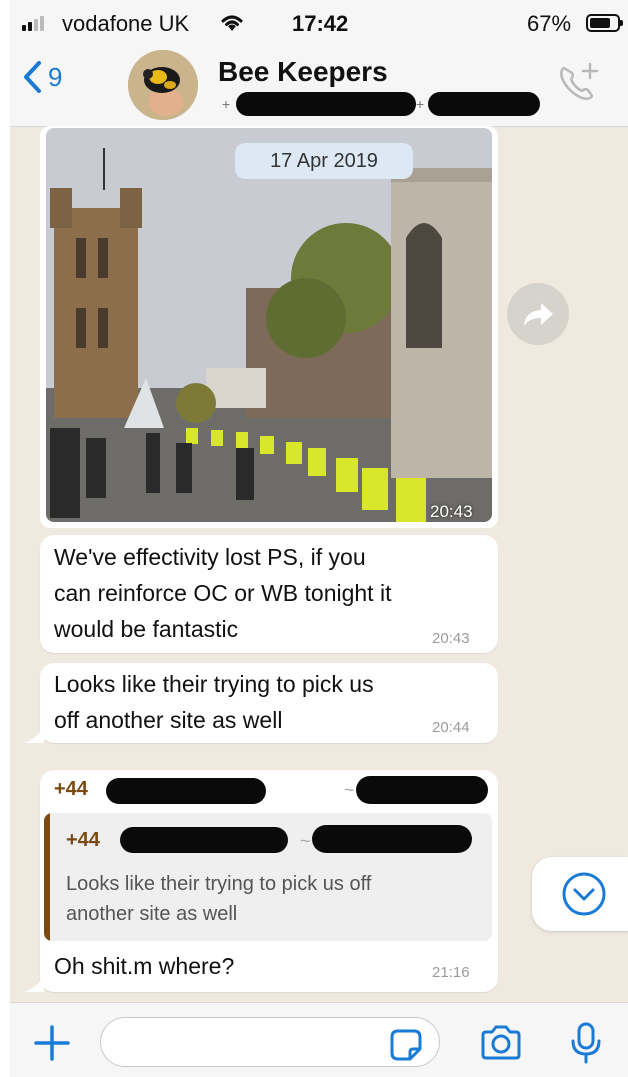 This screenshot has height=1077, width=628. What do you see at coordinates (152, 914) in the screenshot?
I see `quoted-line: another site as well` at bounding box center [152, 914].